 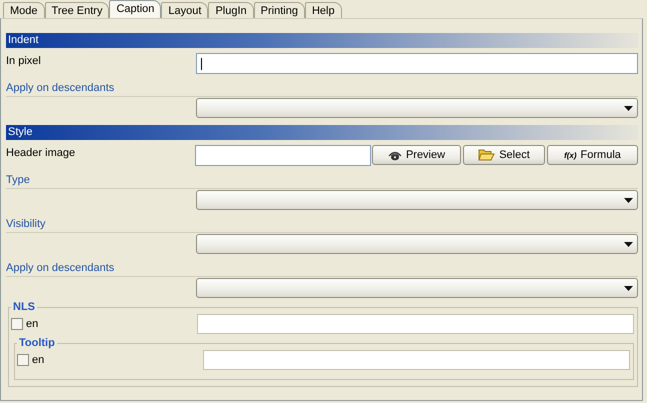 What do you see at coordinates (24, 307) in the screenshot?
I see `group-legend: NLS` at bounding box center [24, 307].